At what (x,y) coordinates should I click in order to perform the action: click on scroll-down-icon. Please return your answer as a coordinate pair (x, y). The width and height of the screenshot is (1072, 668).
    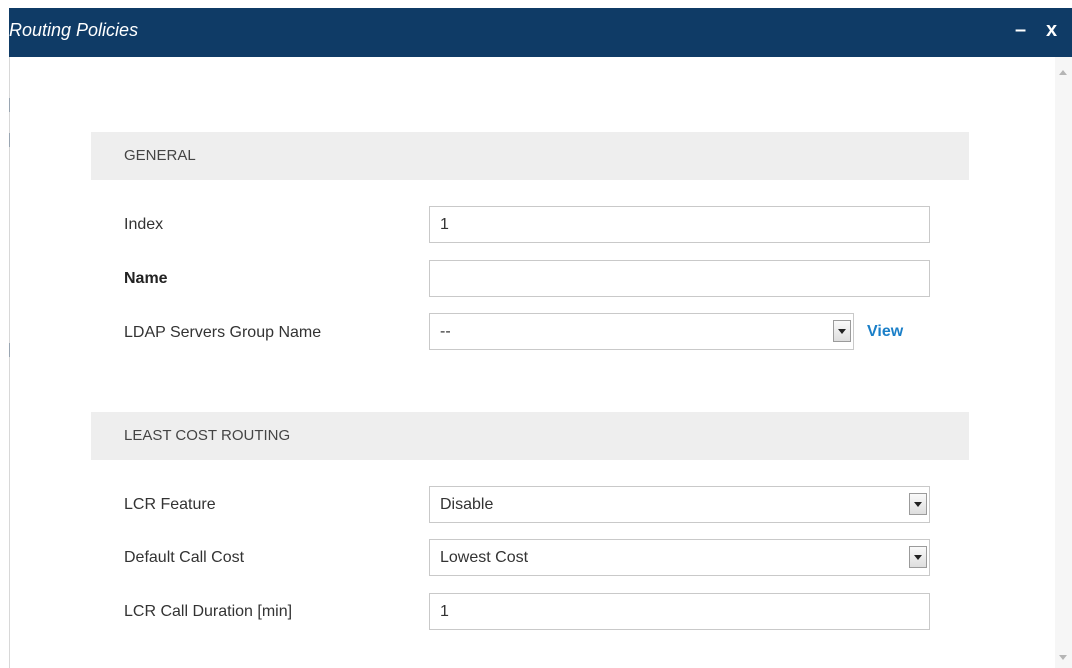
    Looking at the image, I should click on (1063, 657).